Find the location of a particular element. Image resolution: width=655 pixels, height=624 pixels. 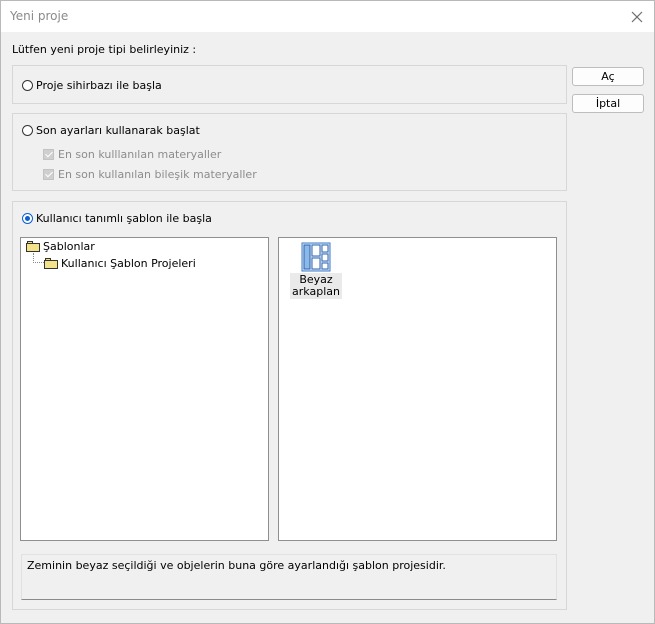

title-bar: Yeni proje is located at coordinates (327, 16).